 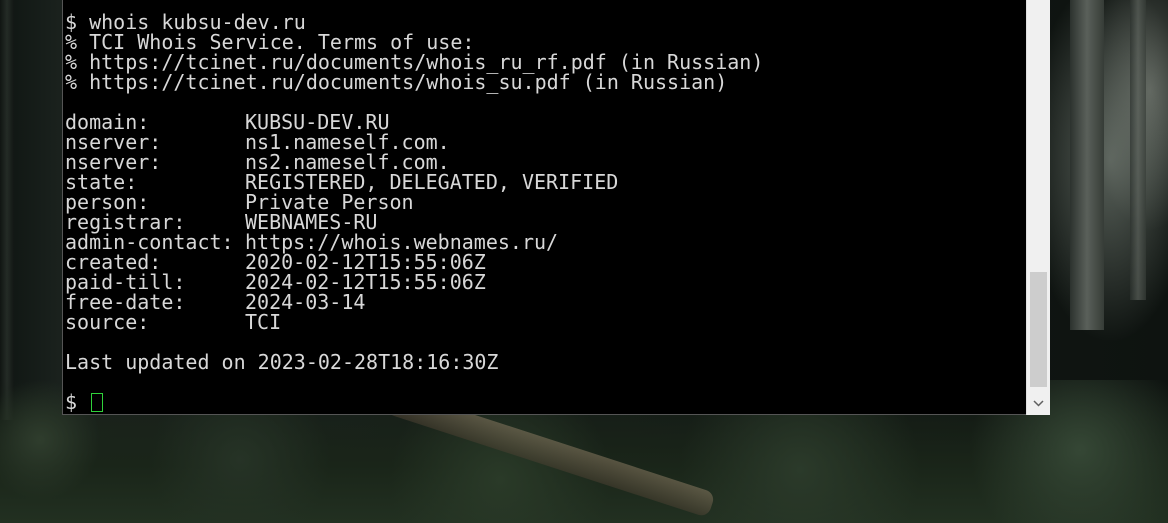 What do you see at coordinates (125, 222) in the screenshot?
I see `record-key: registrar:` at bounding box center [125, 222].